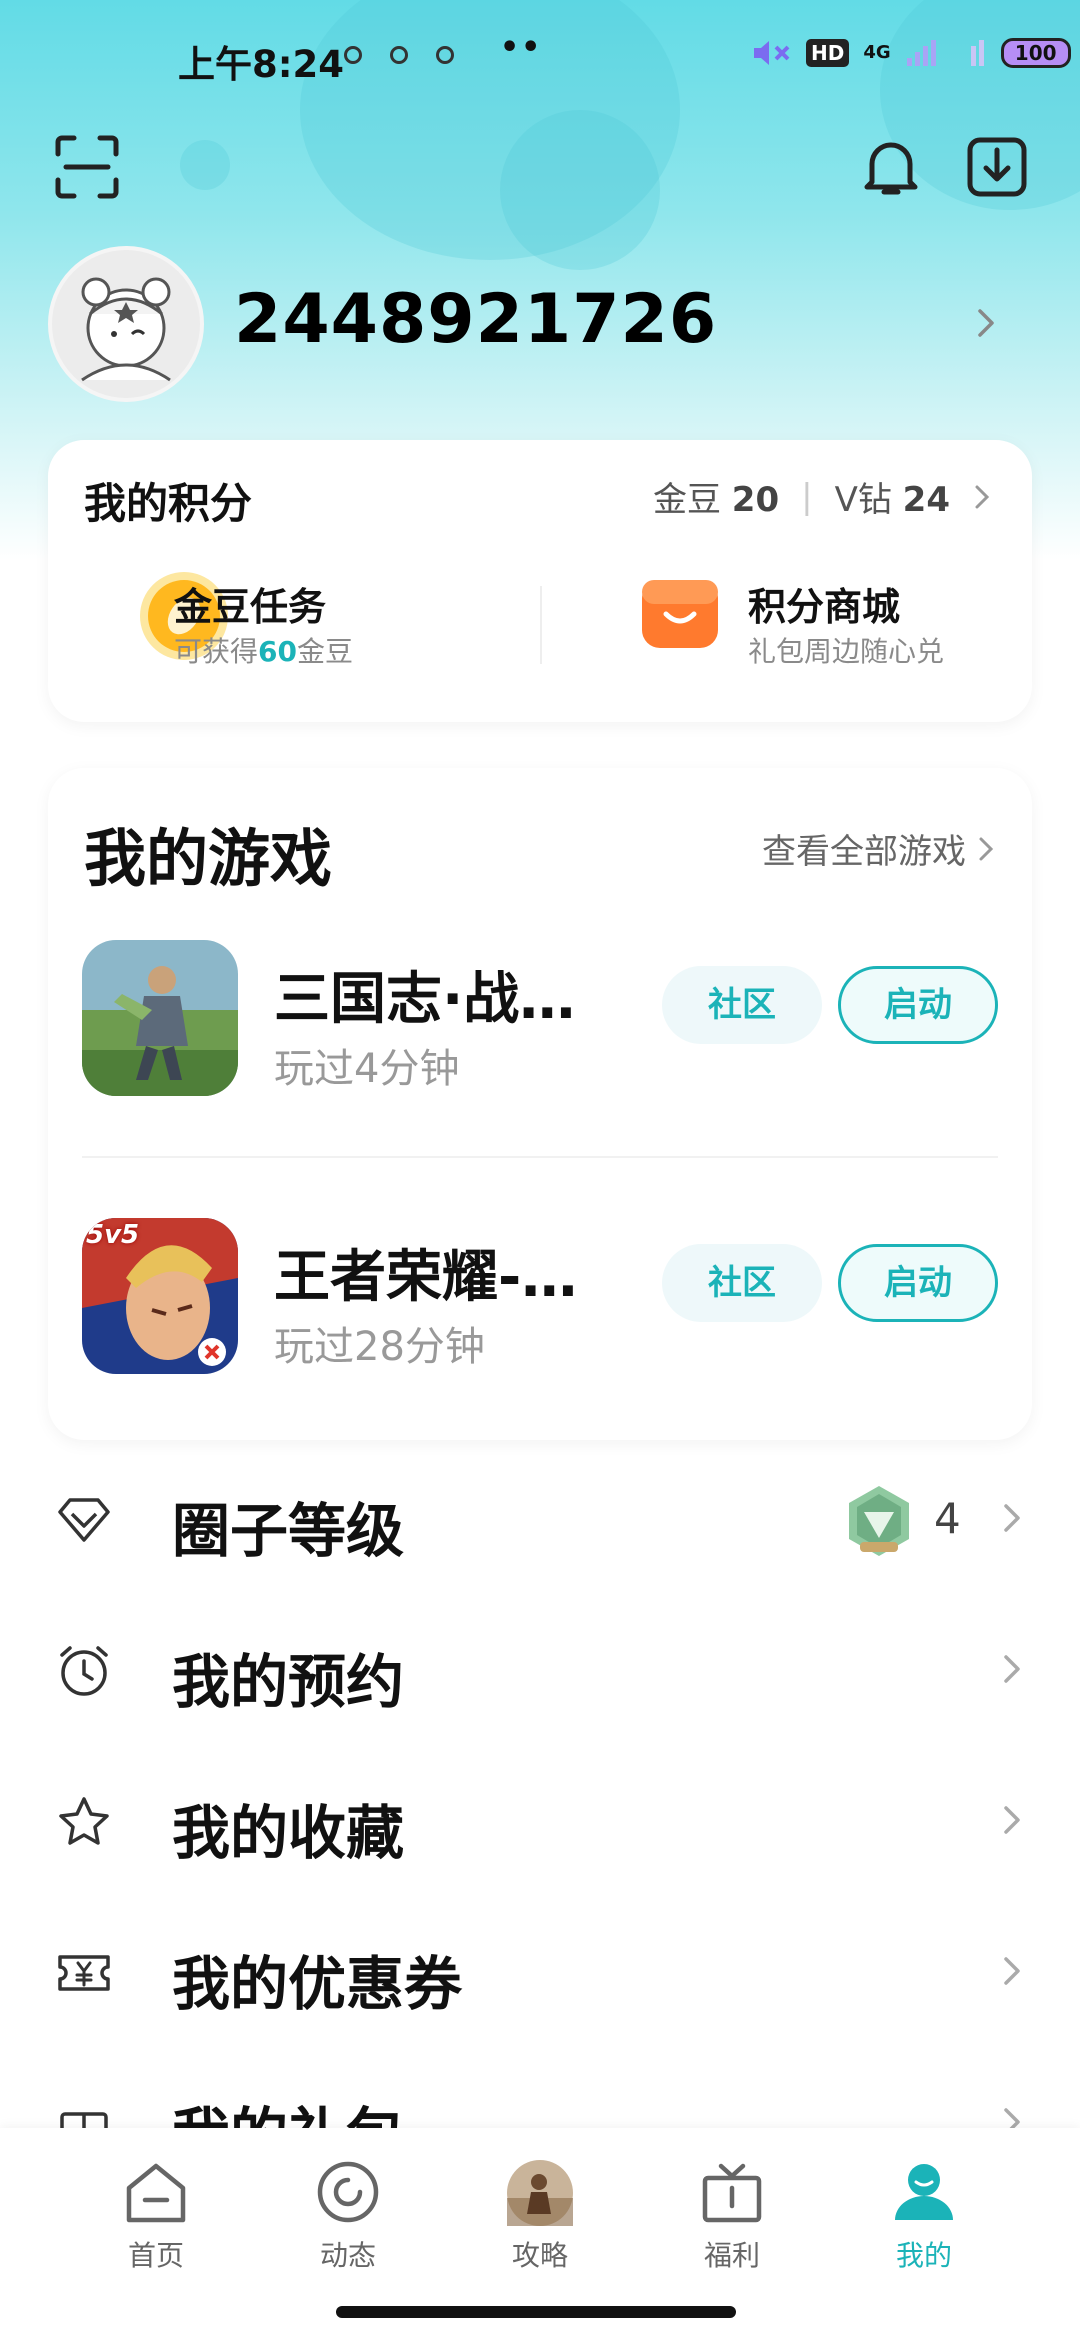 This screenshot has height=2340, width=1080. What do you see at coordinates (540, 1821) in the screenshot?
I see `menu-item-favorites: 我的收藏` at bounding box center [540, 1821].